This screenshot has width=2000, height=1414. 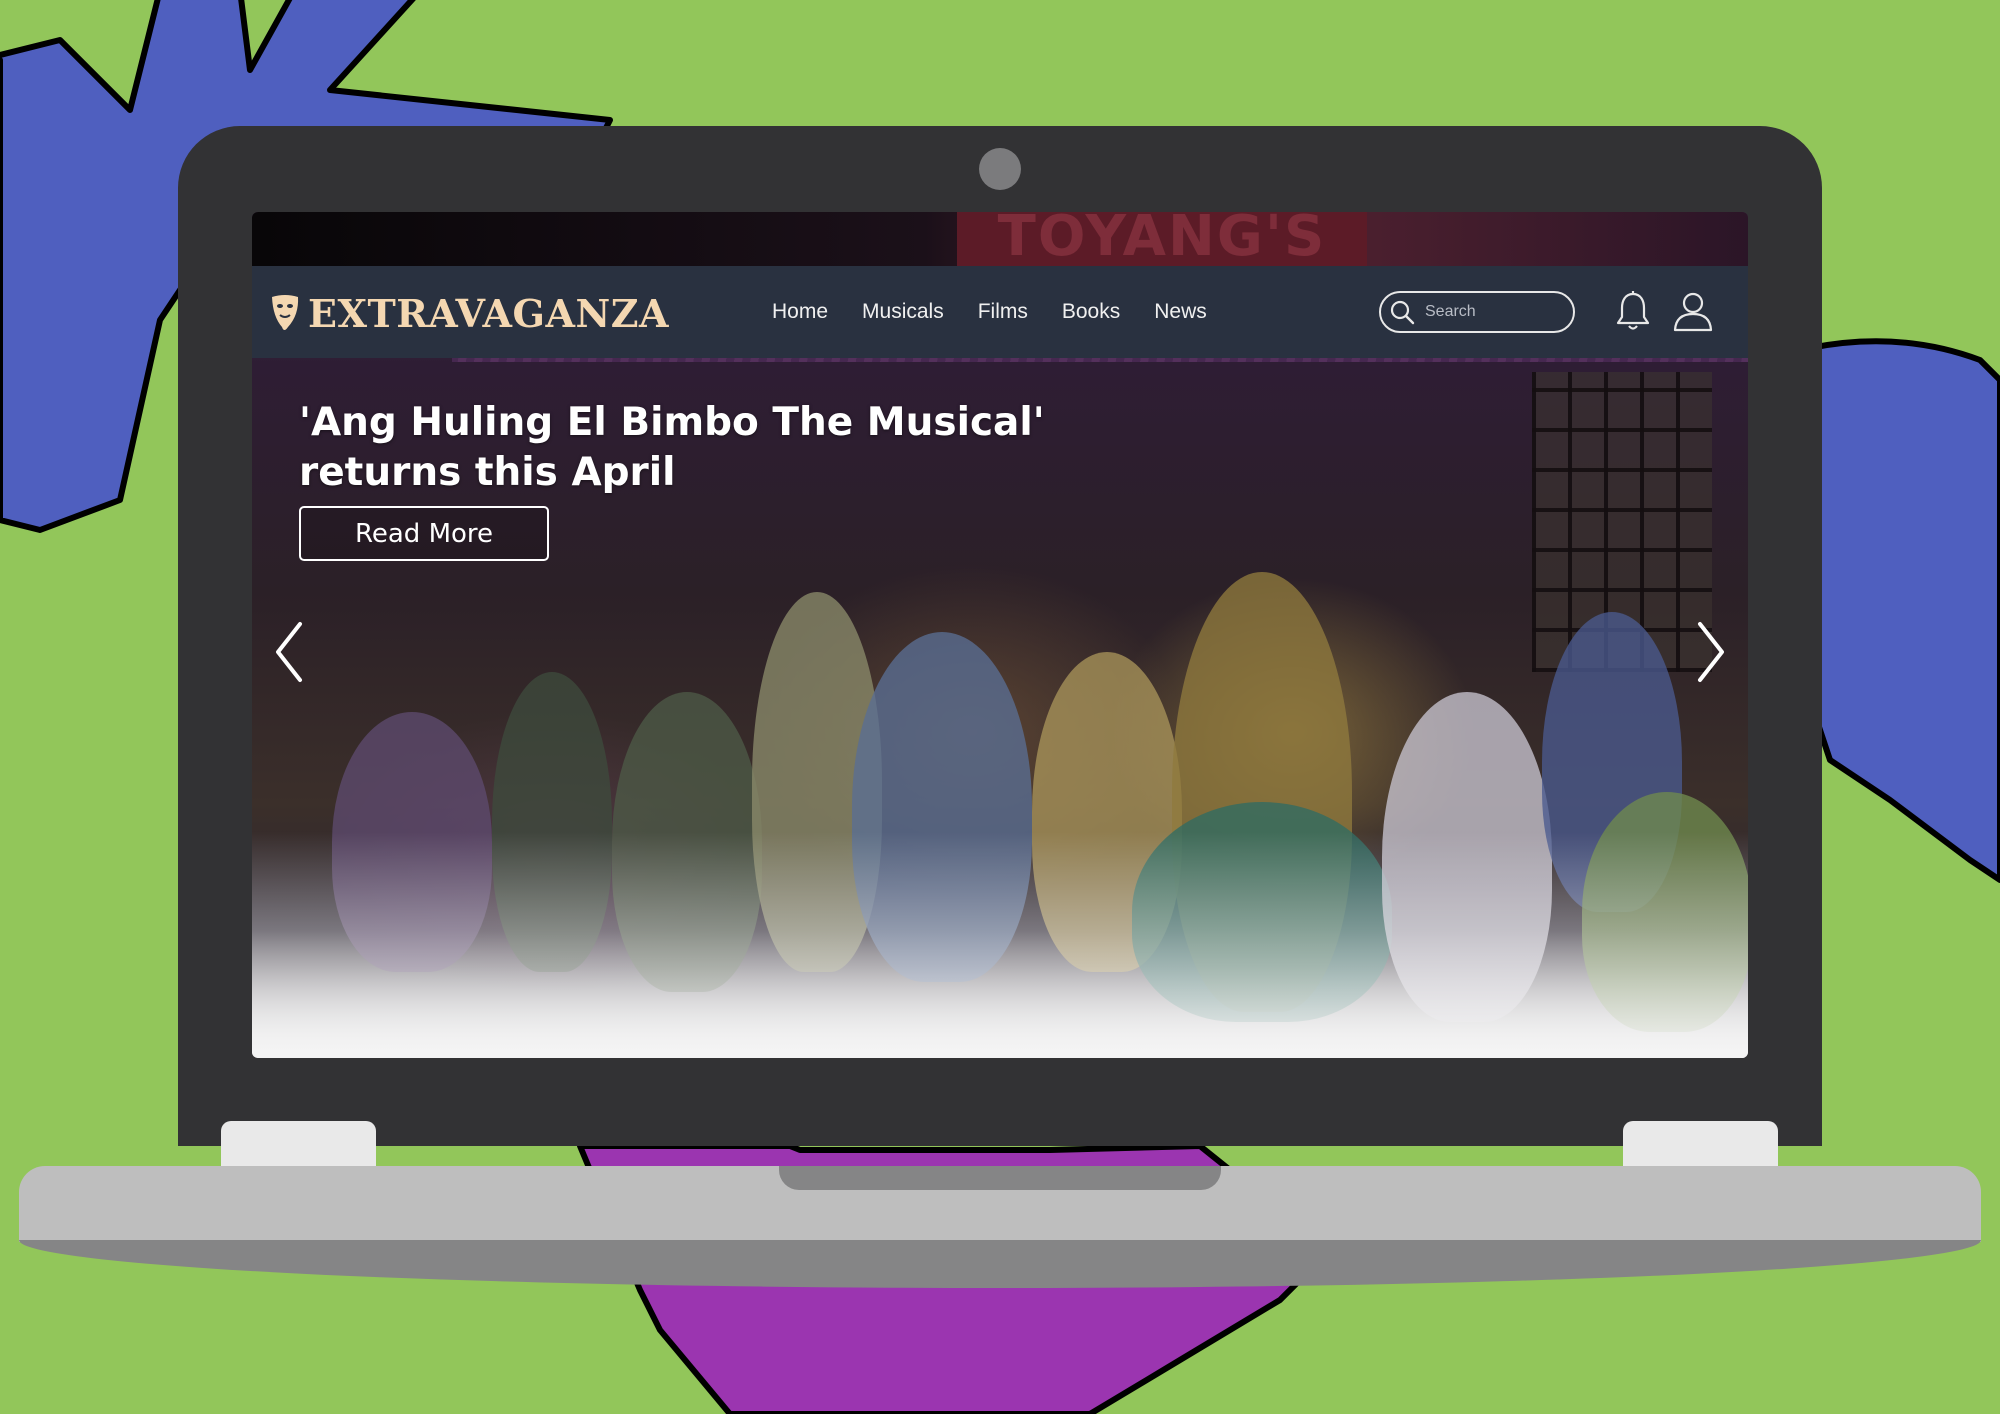 What do you see at coordinates (488, 313) in the screenshot?
I see `brand-name: EXTRAVAGANZA` at bounding box center [488, 313].